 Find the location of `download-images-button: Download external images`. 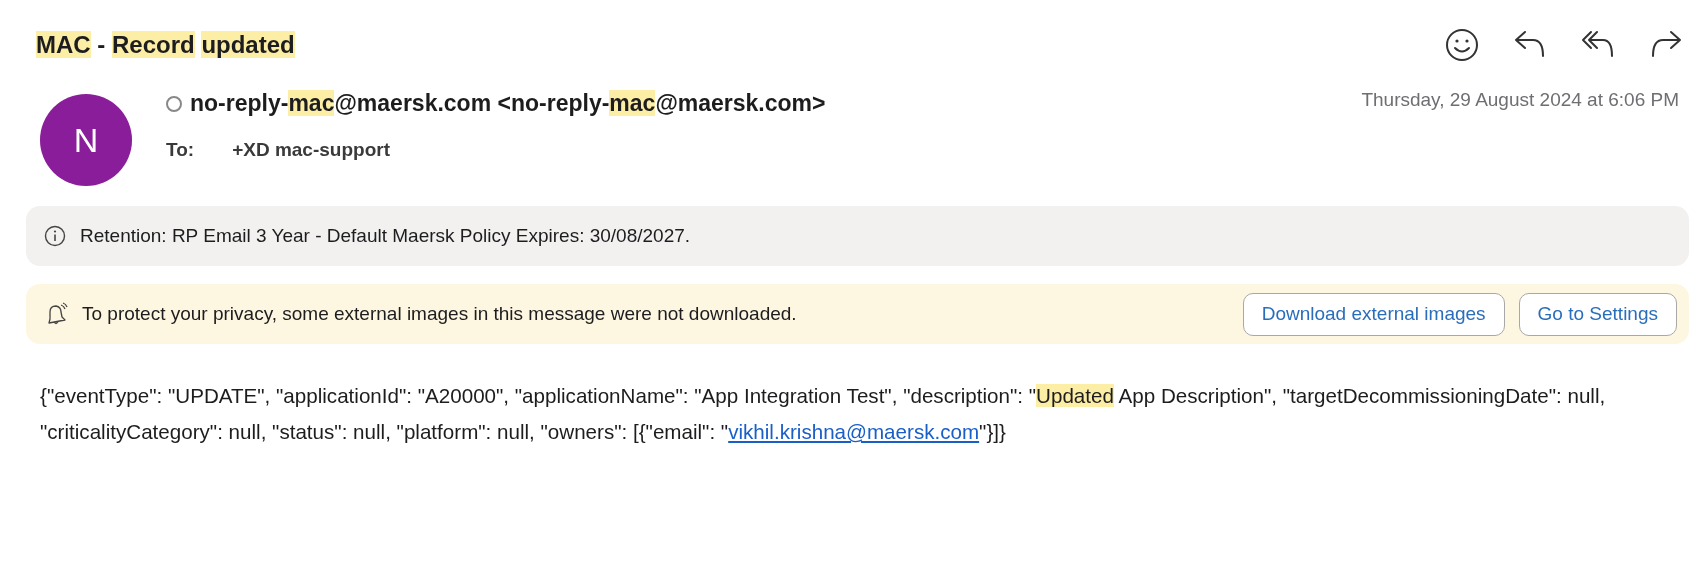

download-images-button: Download external images is located at coordinates (1373, 314).